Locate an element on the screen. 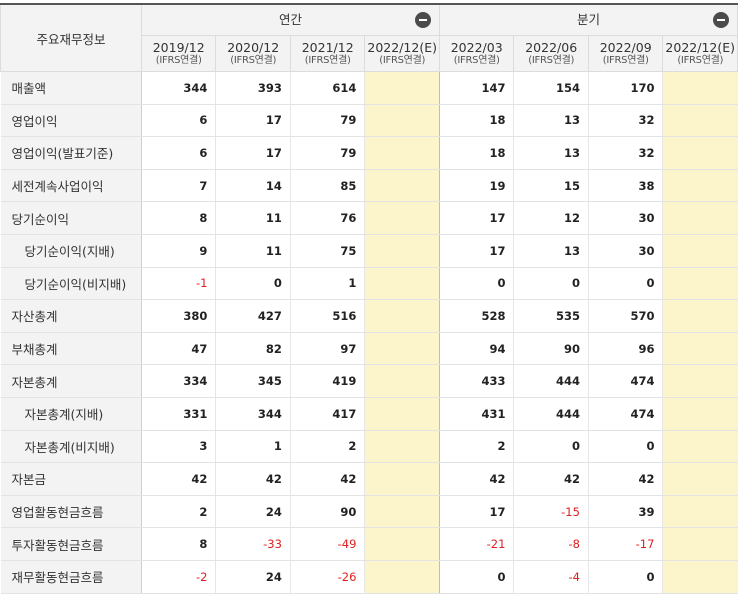  table-row: 부채총계 47 82 97 94 90 96 is located at coordinates (369, 349).